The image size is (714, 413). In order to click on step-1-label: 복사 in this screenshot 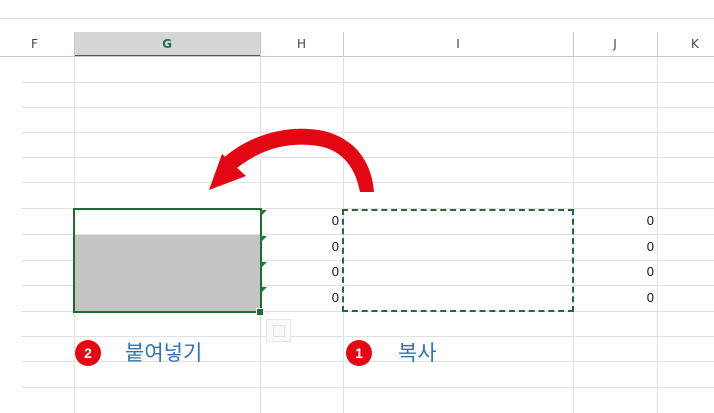, I will do `click(417, 353)`.